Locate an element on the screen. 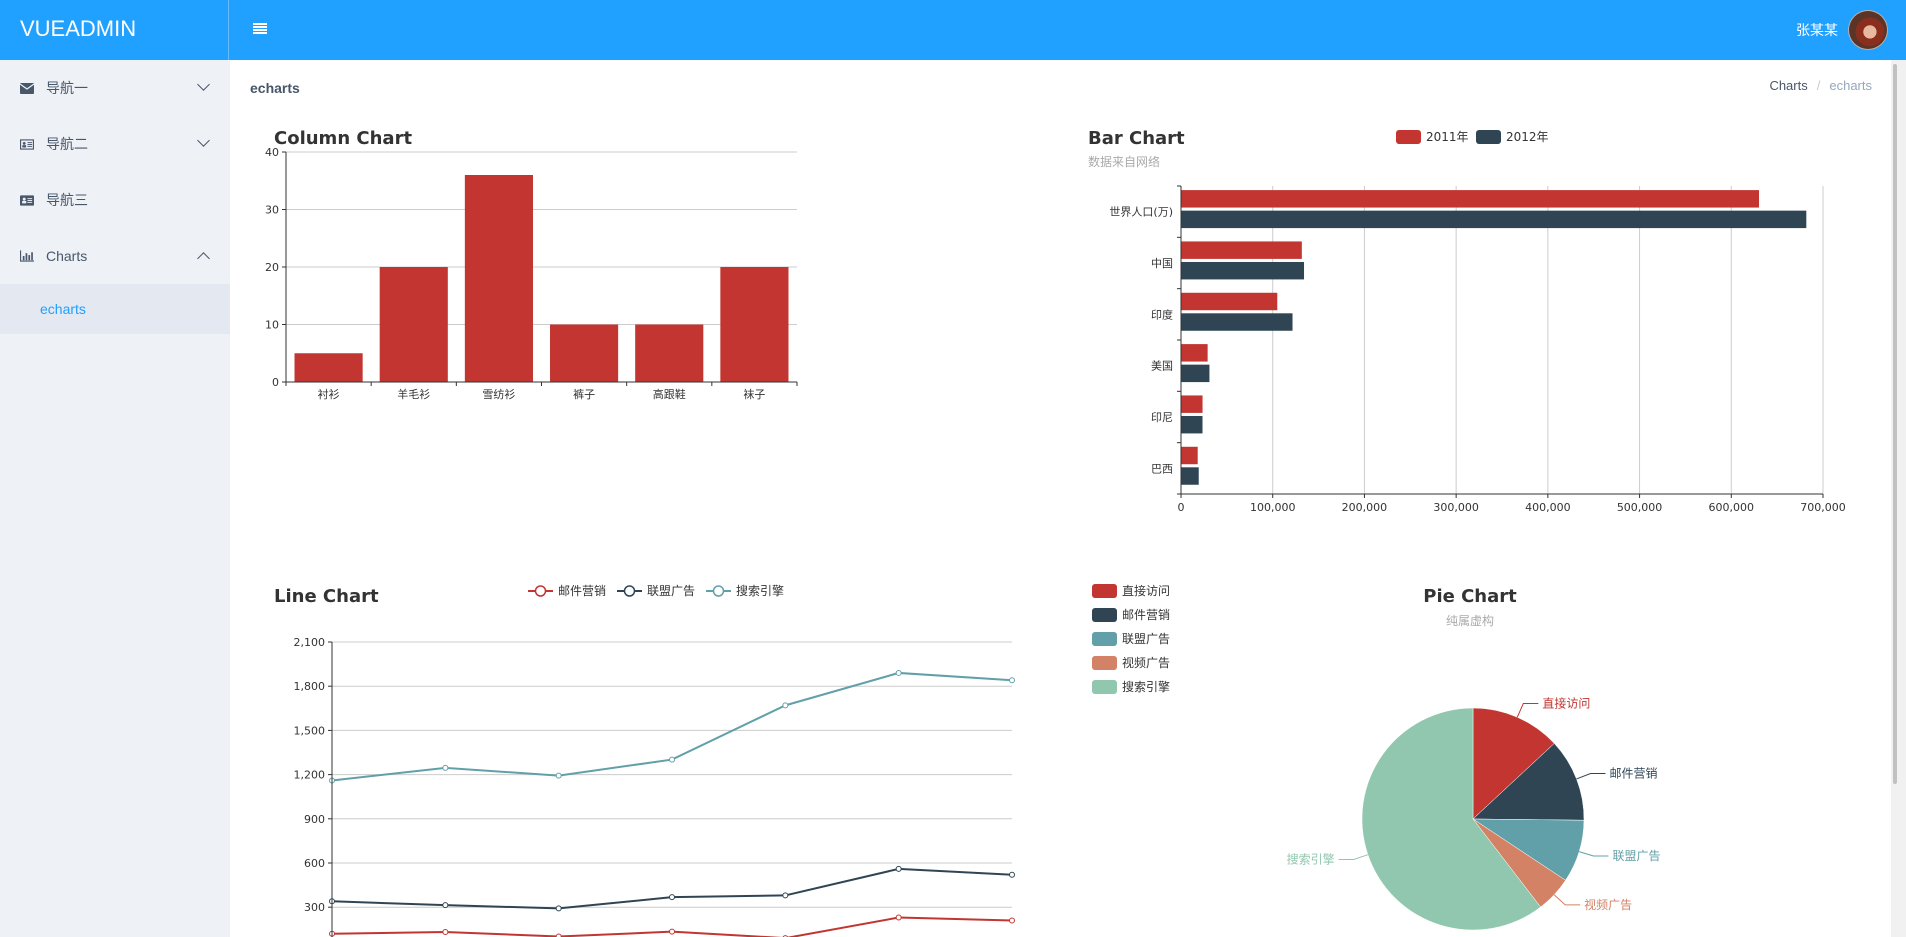 The image size is (1906, 937). legend-marker is located at coordinates (540, 591).